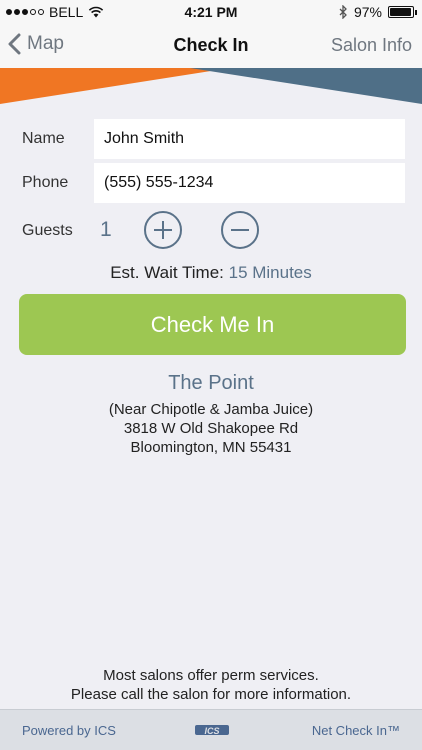  Describe the element at coordinates (106, 229) in the screenshot. I see `guests-count: 1` at that location.